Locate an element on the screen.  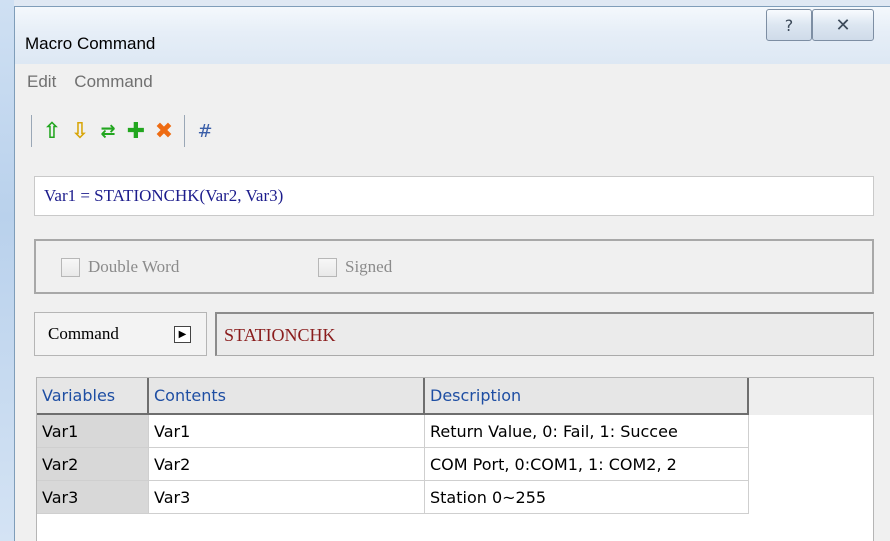
command-button: Command ▶ is located at coordinates (120, 334).